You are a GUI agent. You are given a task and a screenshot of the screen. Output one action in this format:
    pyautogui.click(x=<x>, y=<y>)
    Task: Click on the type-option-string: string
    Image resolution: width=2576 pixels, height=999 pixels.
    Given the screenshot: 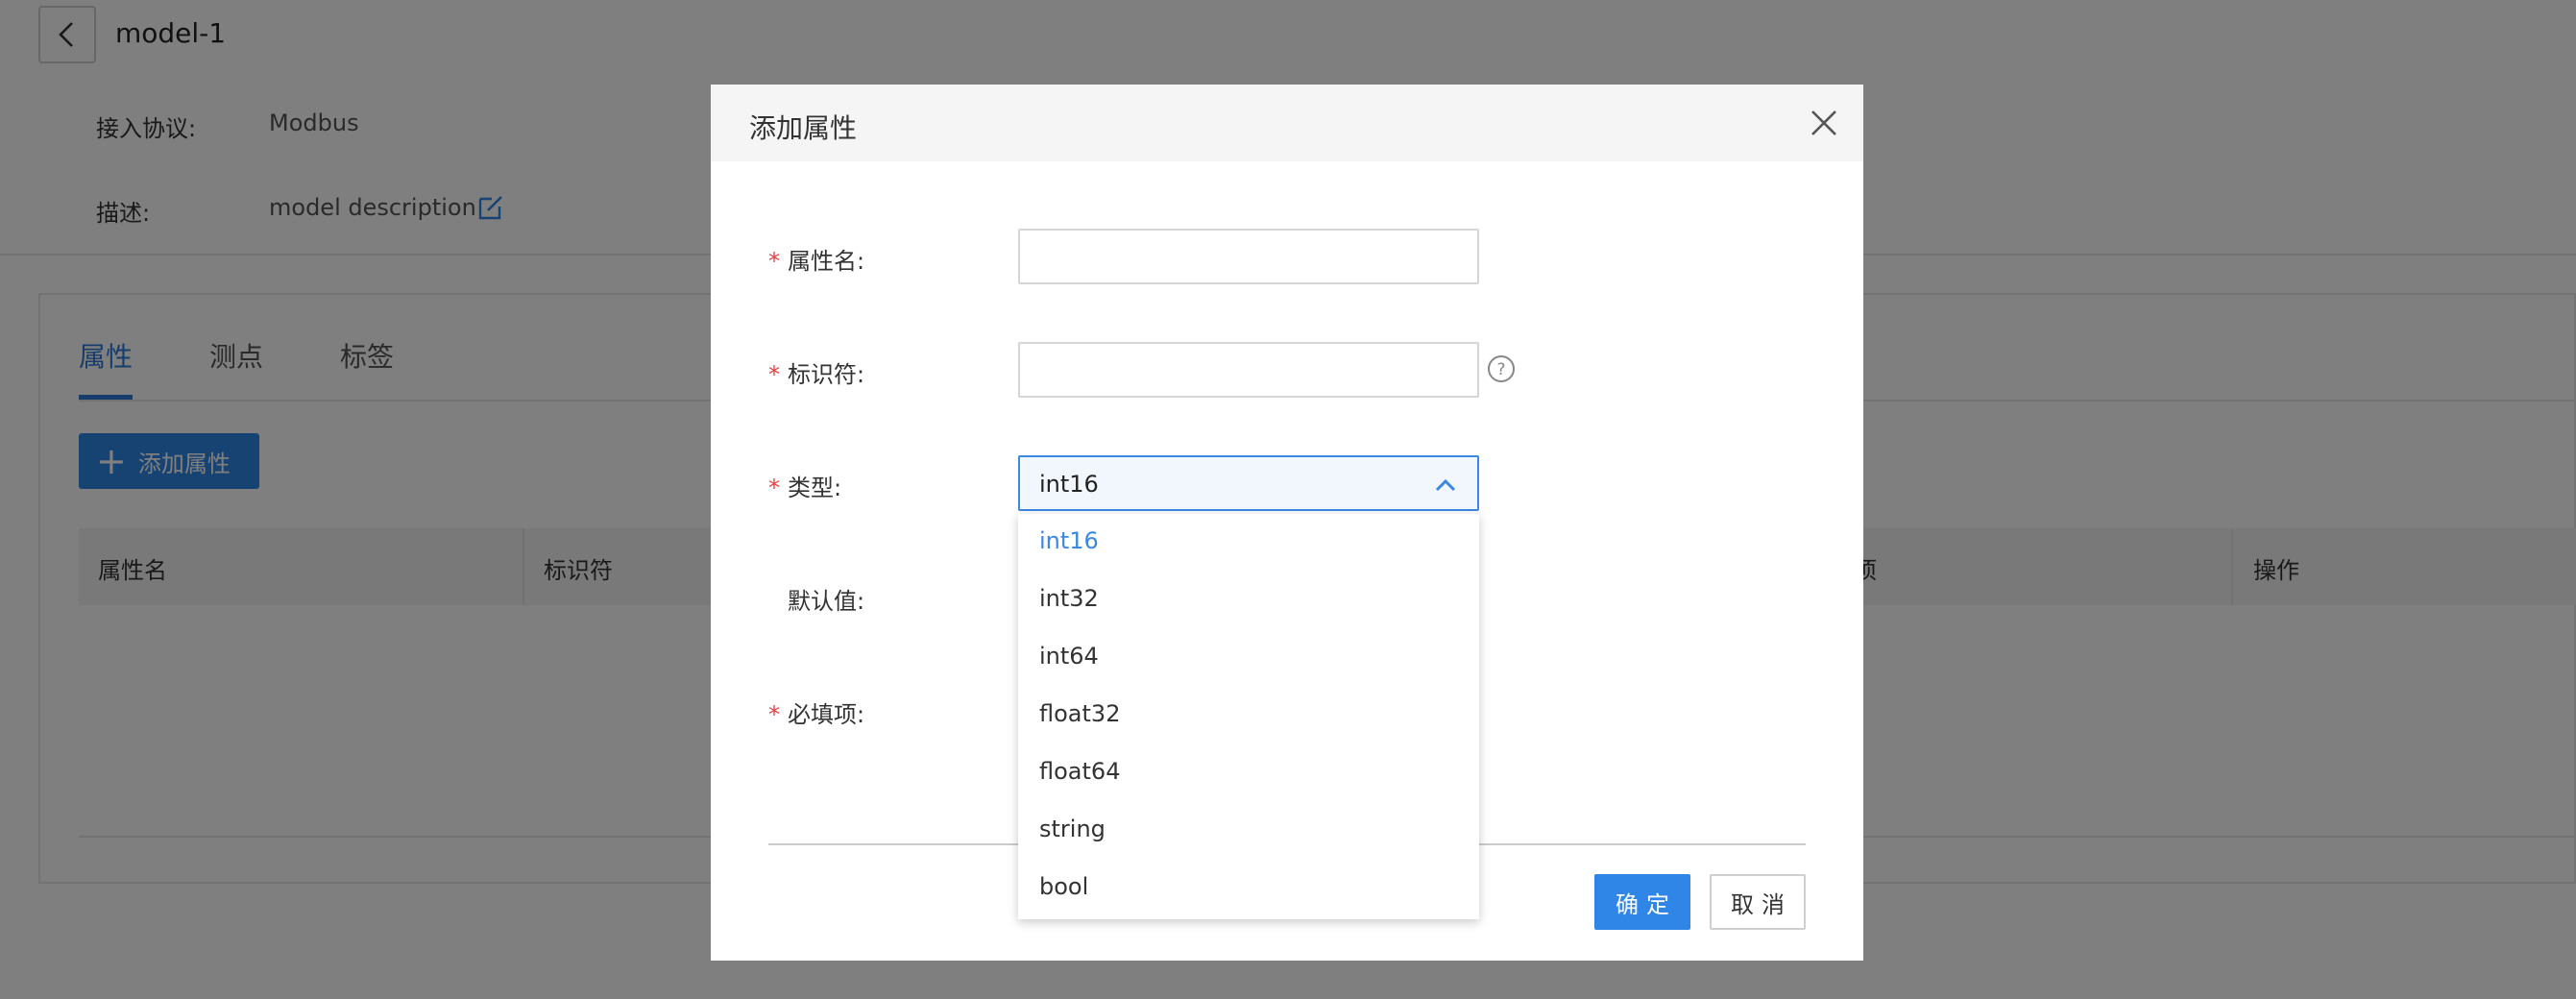 What is the action you would take?
    pyautogui.click(x=1072, y=829)
    